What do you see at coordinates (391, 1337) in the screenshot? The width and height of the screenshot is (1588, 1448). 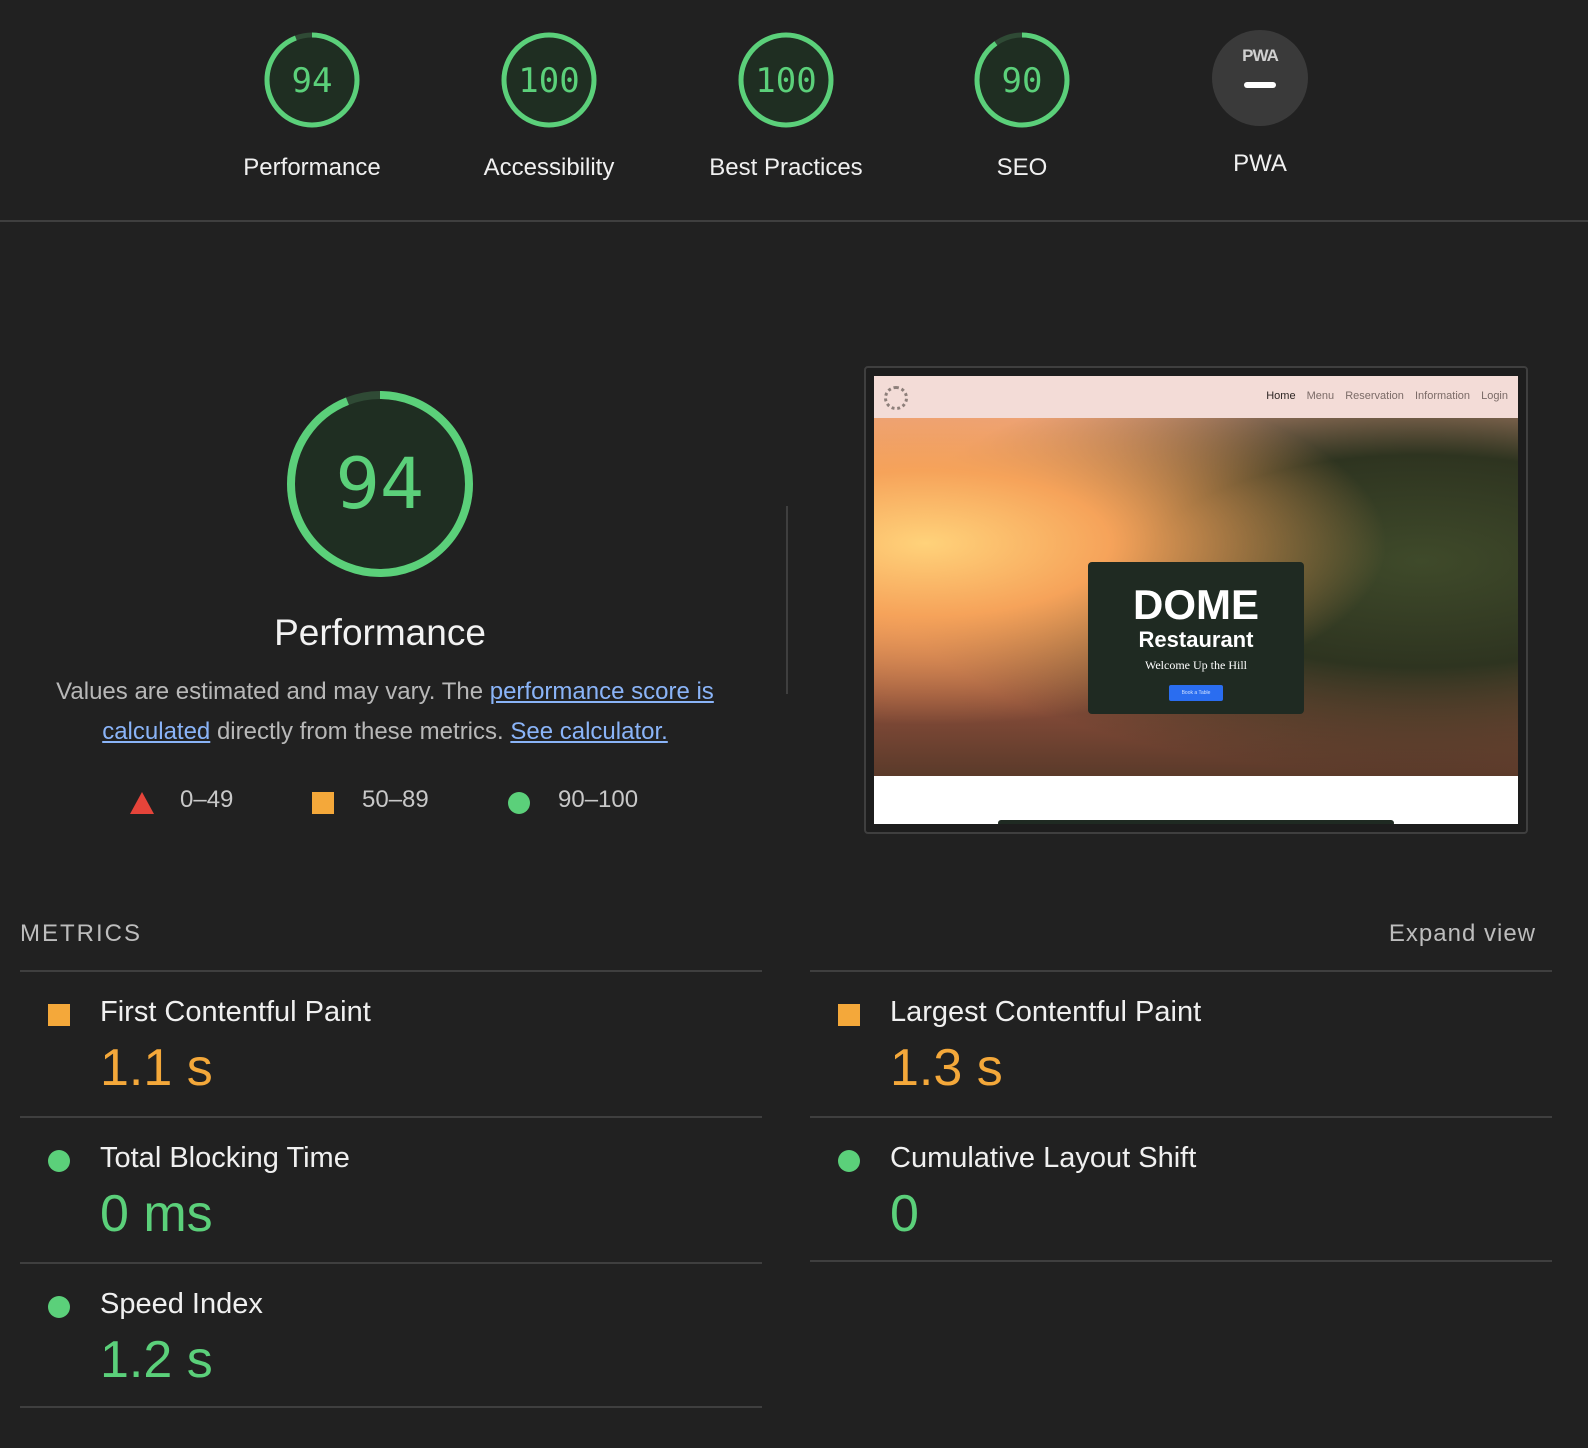 I see `metric-speed-index: Speed Index 1.2 s` at bounding box center [391, 1337].